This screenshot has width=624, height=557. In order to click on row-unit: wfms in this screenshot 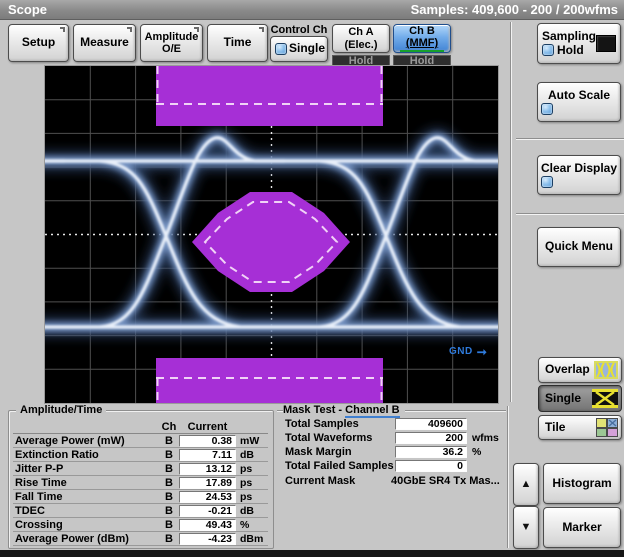, I will do `click(485, 438)`.